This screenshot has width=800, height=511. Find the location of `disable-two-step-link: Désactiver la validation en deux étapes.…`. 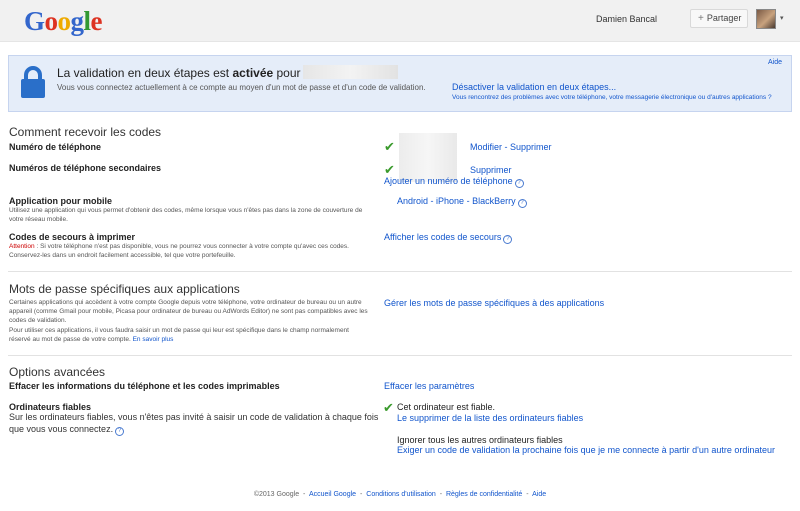

disable-two-step-link: Désactiver la validation en deux étapes.… is located at coordinates (534, 87).